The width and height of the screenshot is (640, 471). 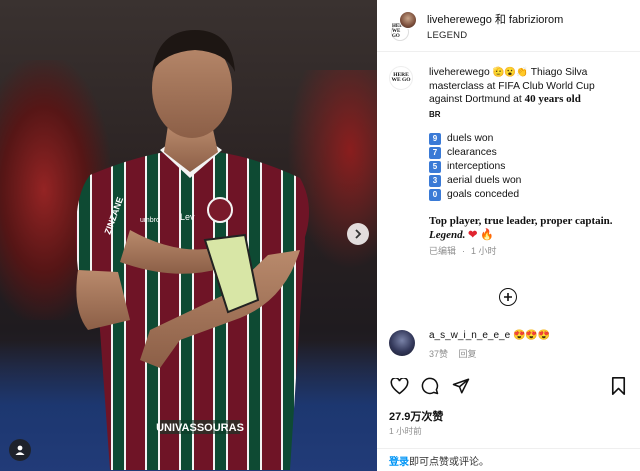 I want to click on edited-label: 已编辑, so click(x=443, y=251).